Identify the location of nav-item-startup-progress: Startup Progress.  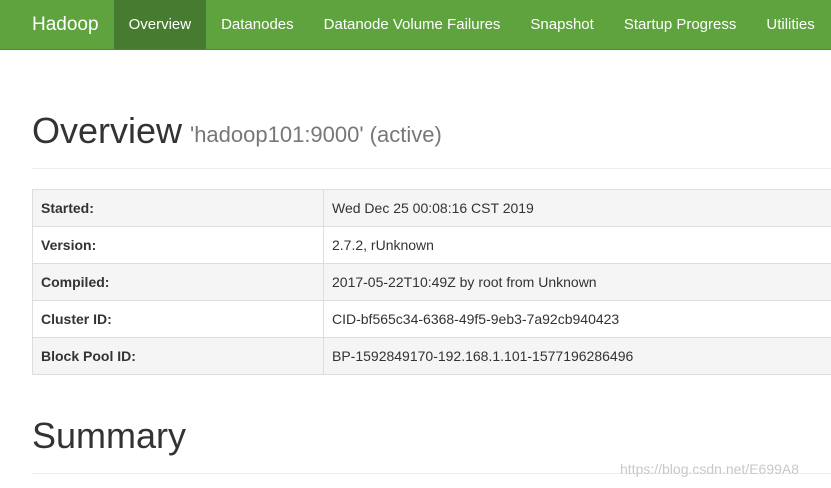
(680, 24).